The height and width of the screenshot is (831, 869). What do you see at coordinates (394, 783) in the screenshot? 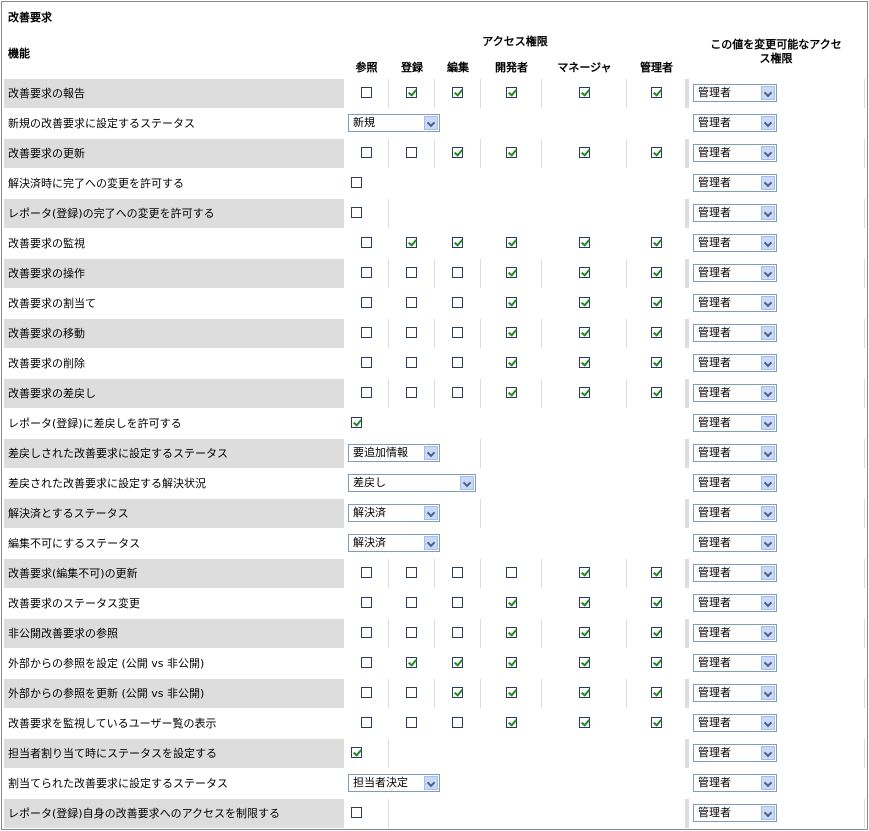
I see `status-select: 担当者決定` at bounding box center [394, 783].